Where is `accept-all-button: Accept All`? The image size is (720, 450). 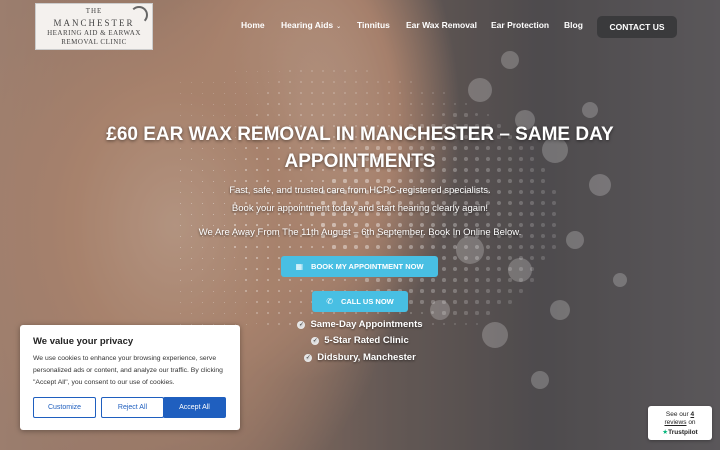
accept-all-button: Accept All is located at coordinates (194, 407).